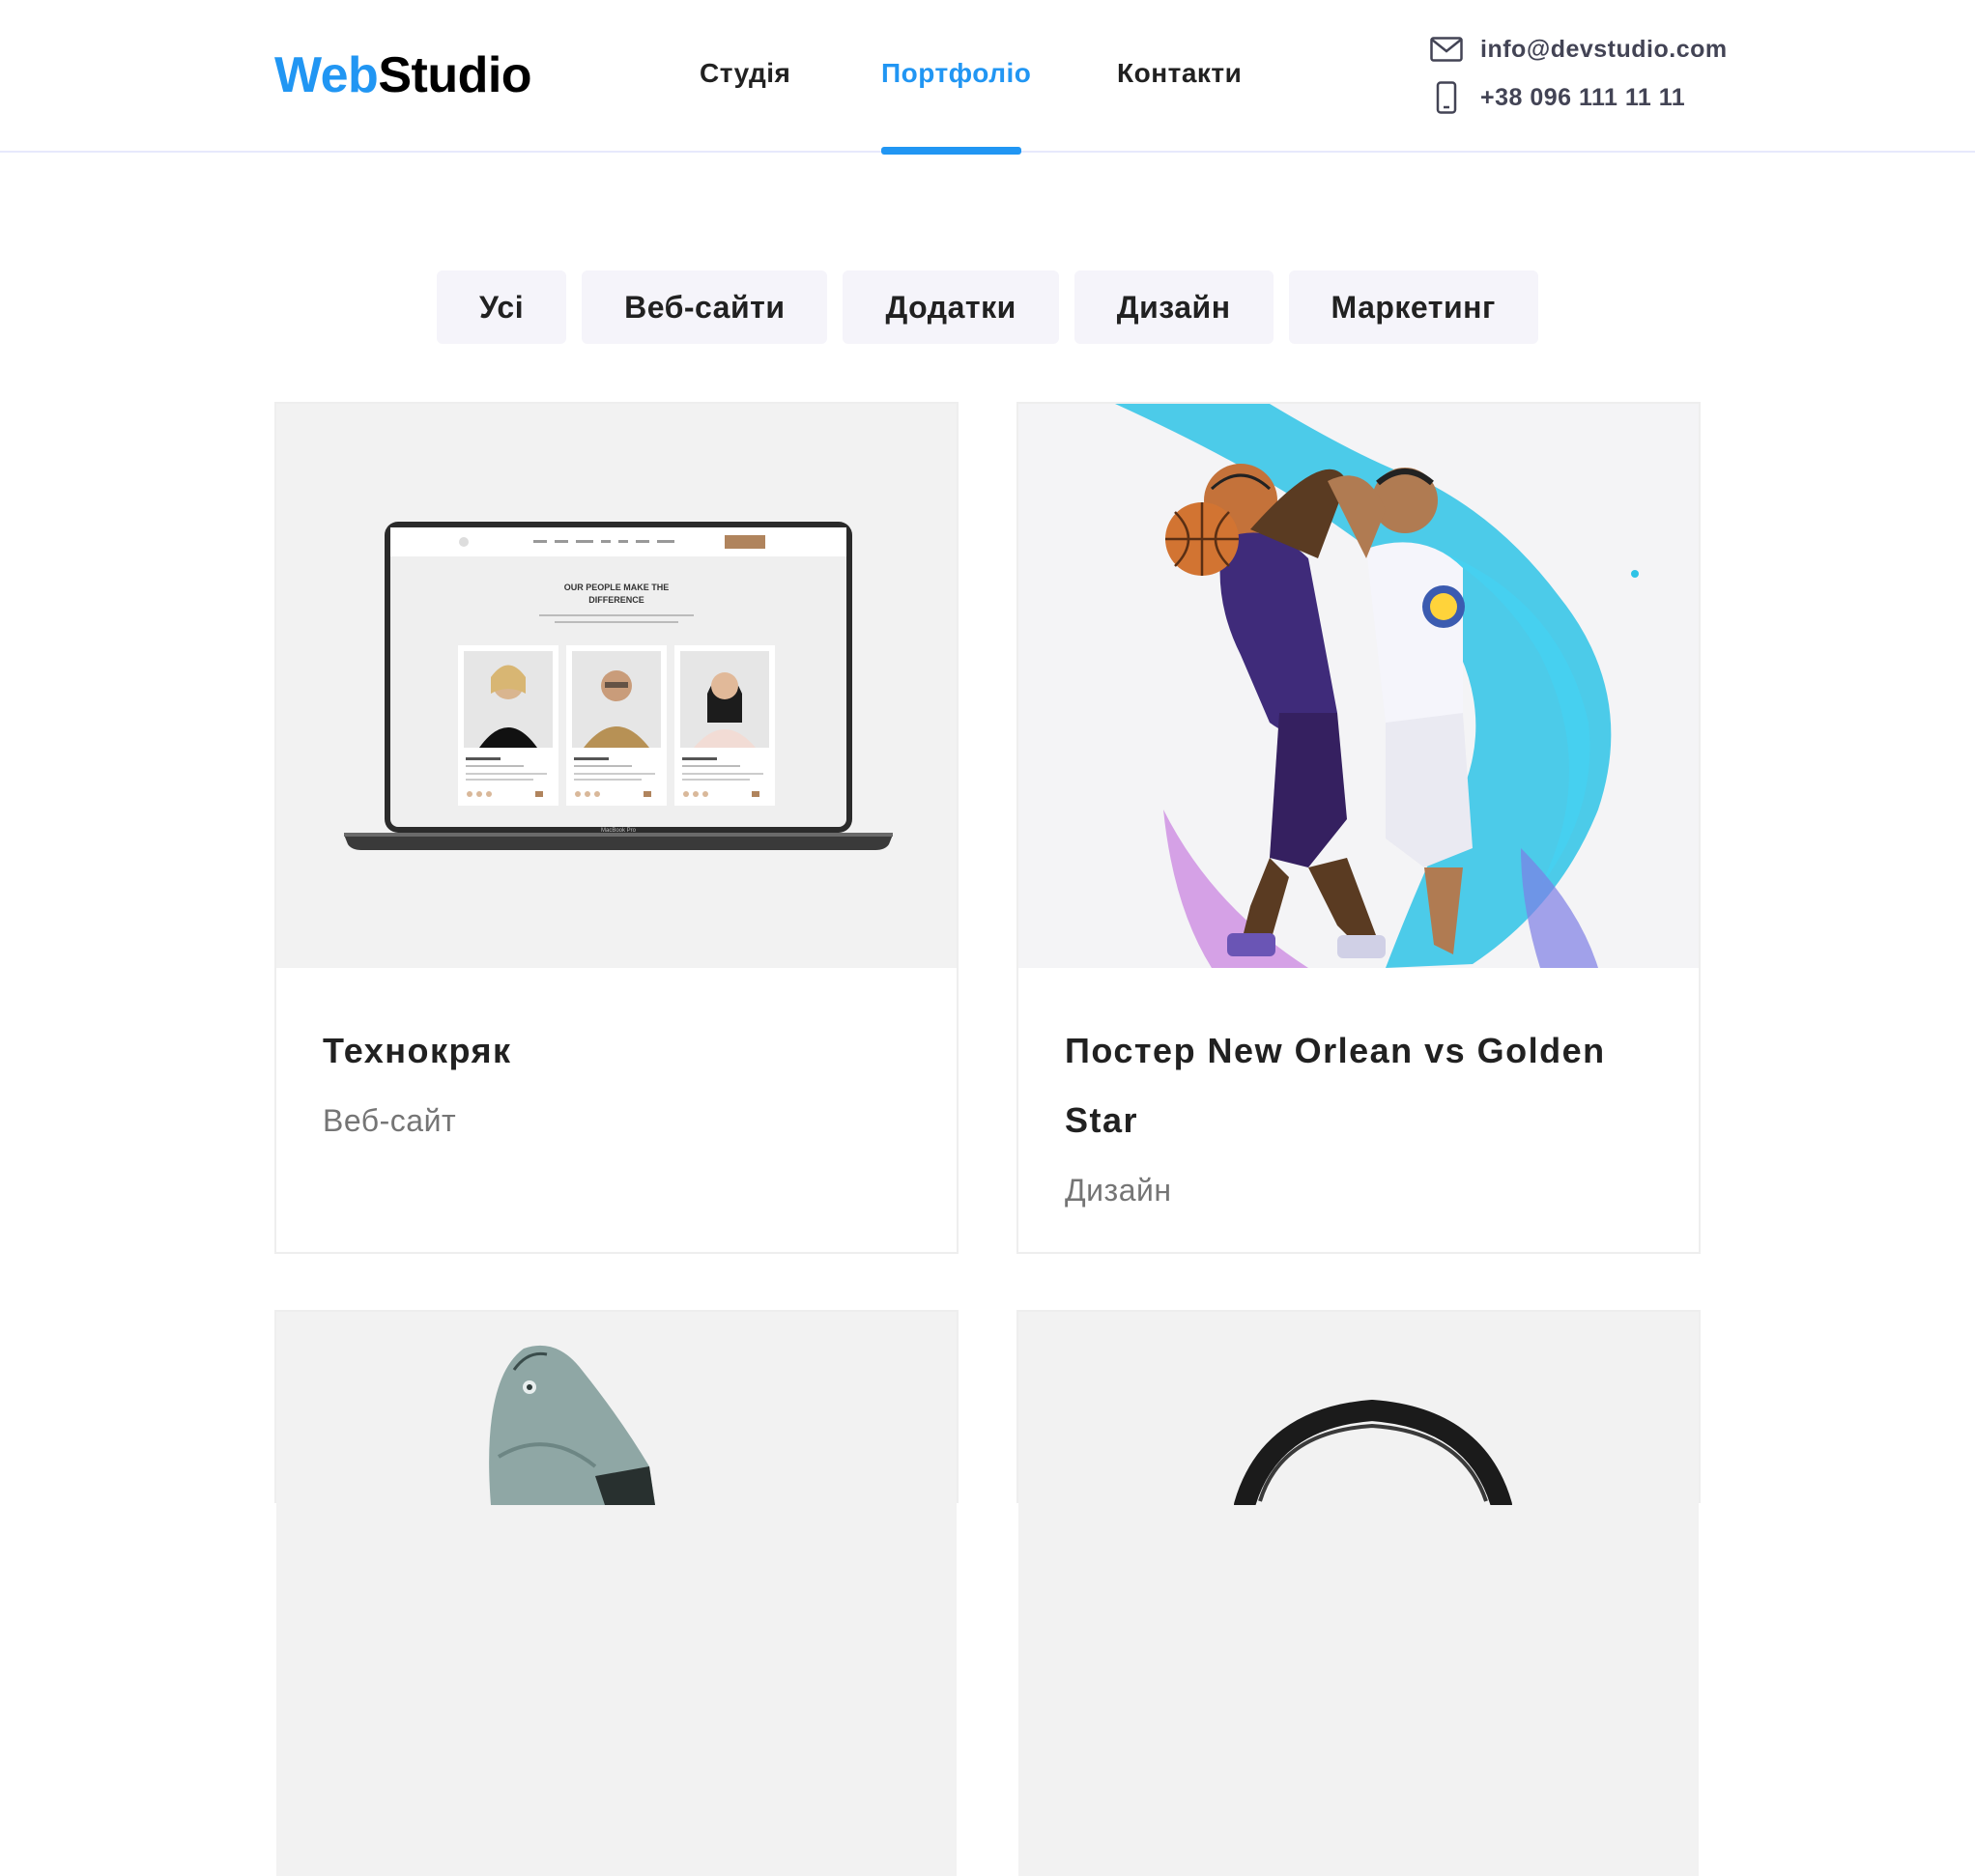 The image size is (1975, 1876). I want to click on card-category: Веб-сайт, so click(390, 1121).